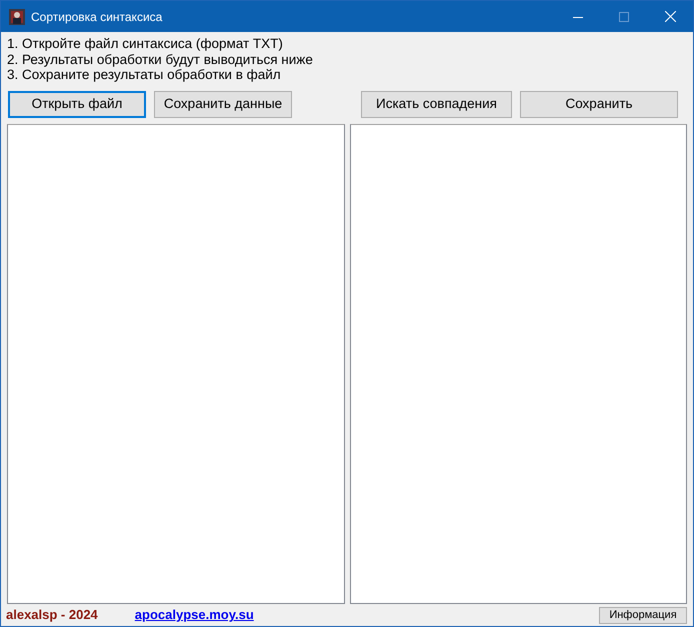 This screenshot has height=627, width=694. What do you see at coordinates (144, 74) in the screenshot?
I see `instruction-text: 3. Сохраните результаты обработки в файл` at bounding box center [144, 74].